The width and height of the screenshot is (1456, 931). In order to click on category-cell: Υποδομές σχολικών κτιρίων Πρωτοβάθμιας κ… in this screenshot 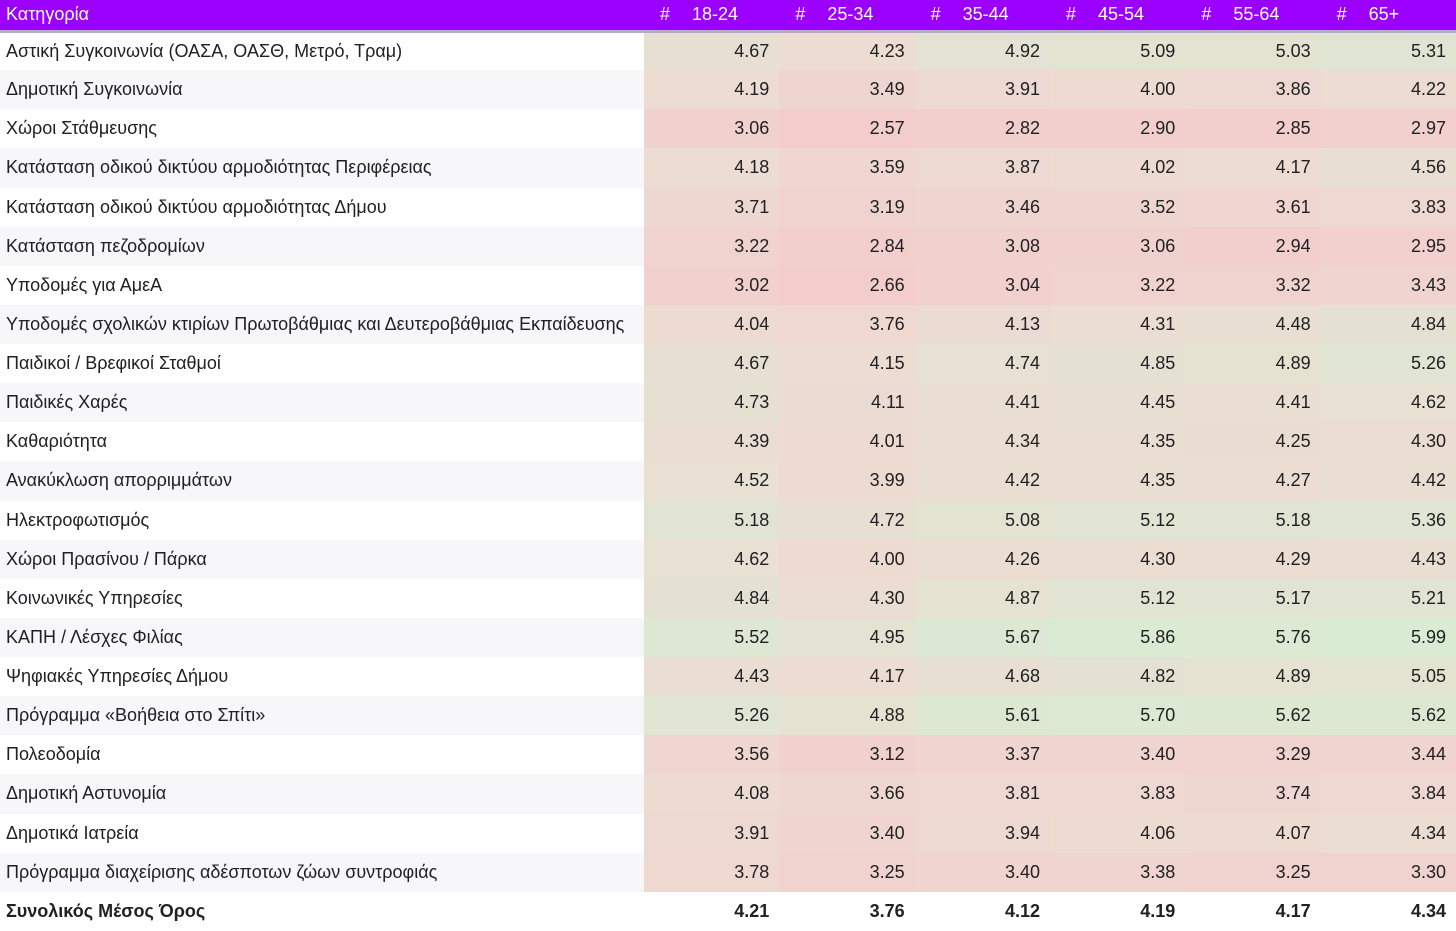, I will do `click(322, 324)`.